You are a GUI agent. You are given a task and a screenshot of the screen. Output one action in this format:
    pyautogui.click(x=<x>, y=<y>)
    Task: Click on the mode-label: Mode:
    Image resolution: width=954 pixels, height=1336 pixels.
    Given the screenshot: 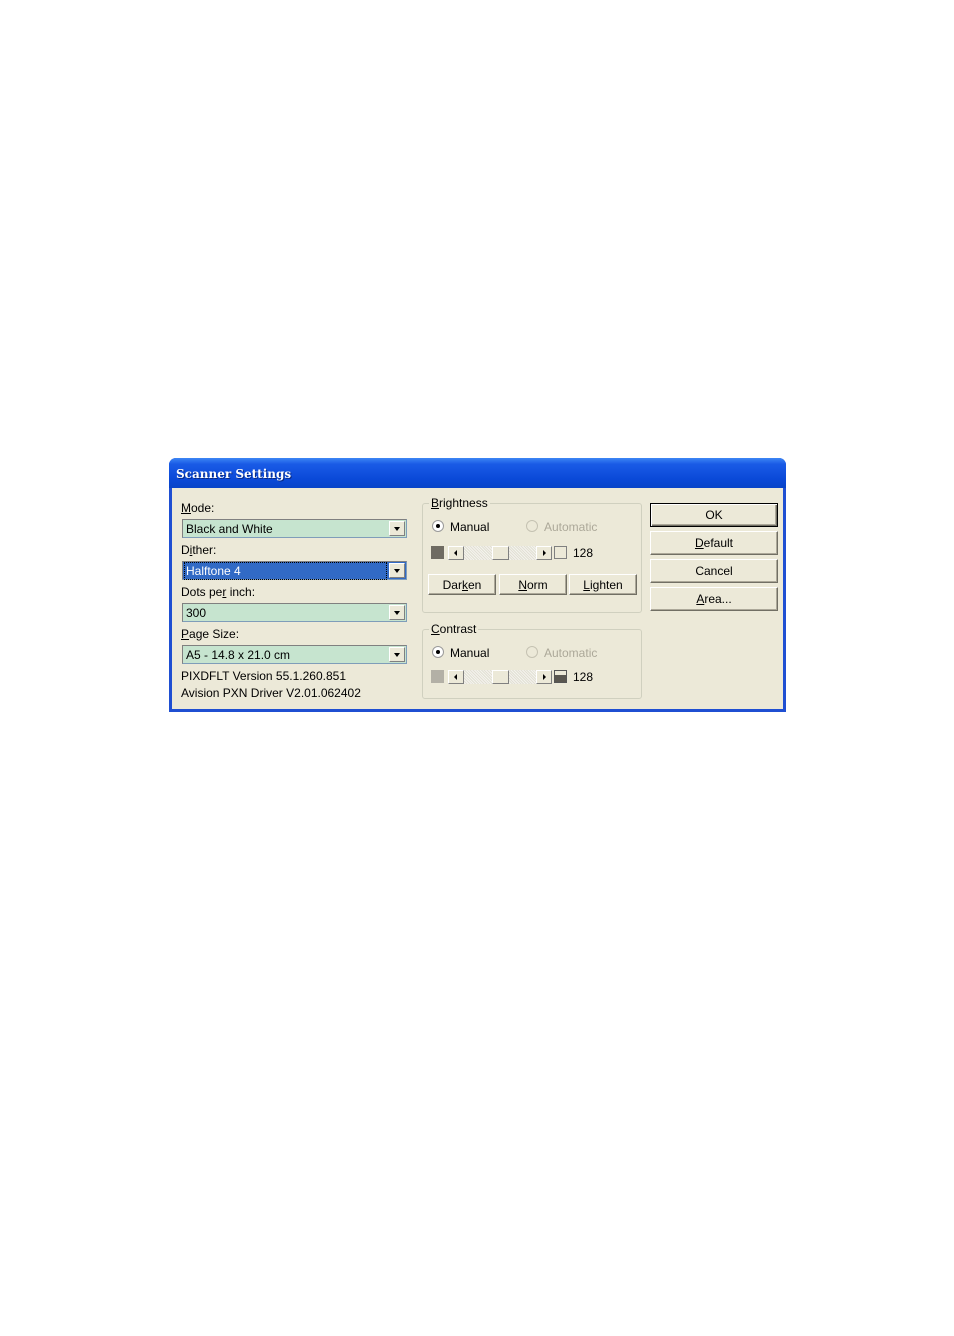 What is the action you would take?
    pyautogui.click(x=197, y=508)
    